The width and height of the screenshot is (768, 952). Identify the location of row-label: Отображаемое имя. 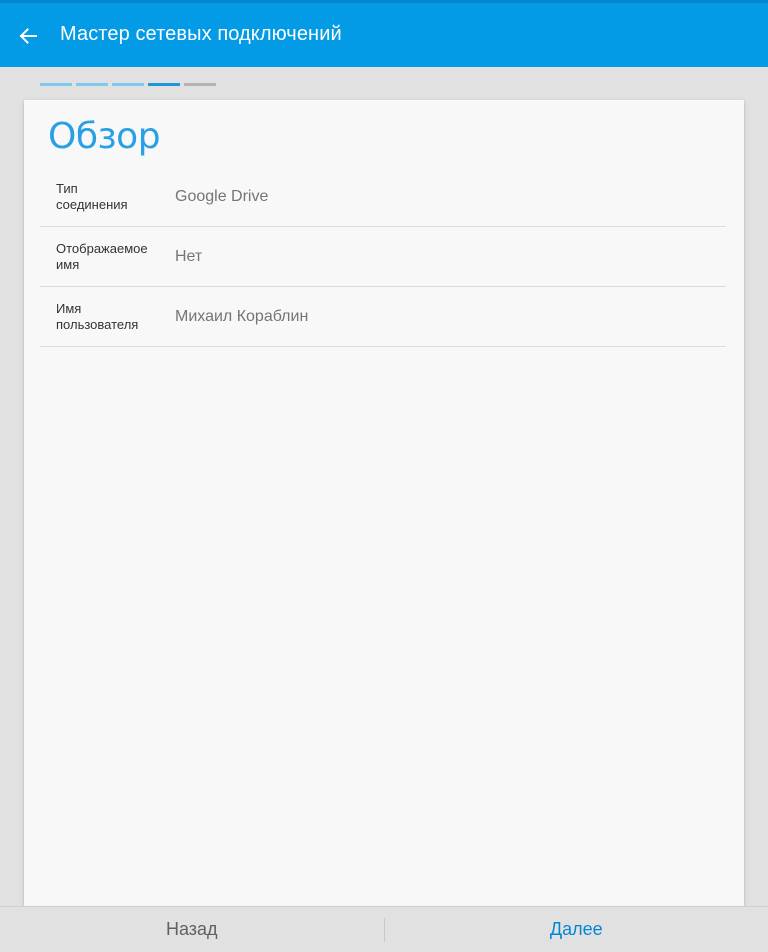
(107, 257).